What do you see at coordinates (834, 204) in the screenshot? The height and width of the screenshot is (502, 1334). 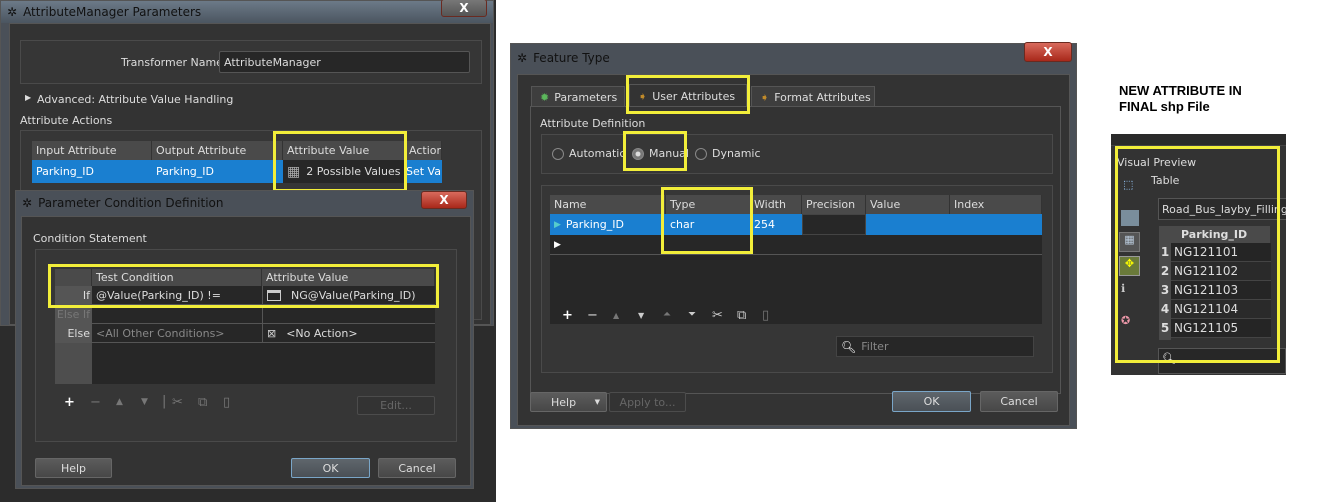 I see `column-header: Precision` at bounding box center [834, 204].